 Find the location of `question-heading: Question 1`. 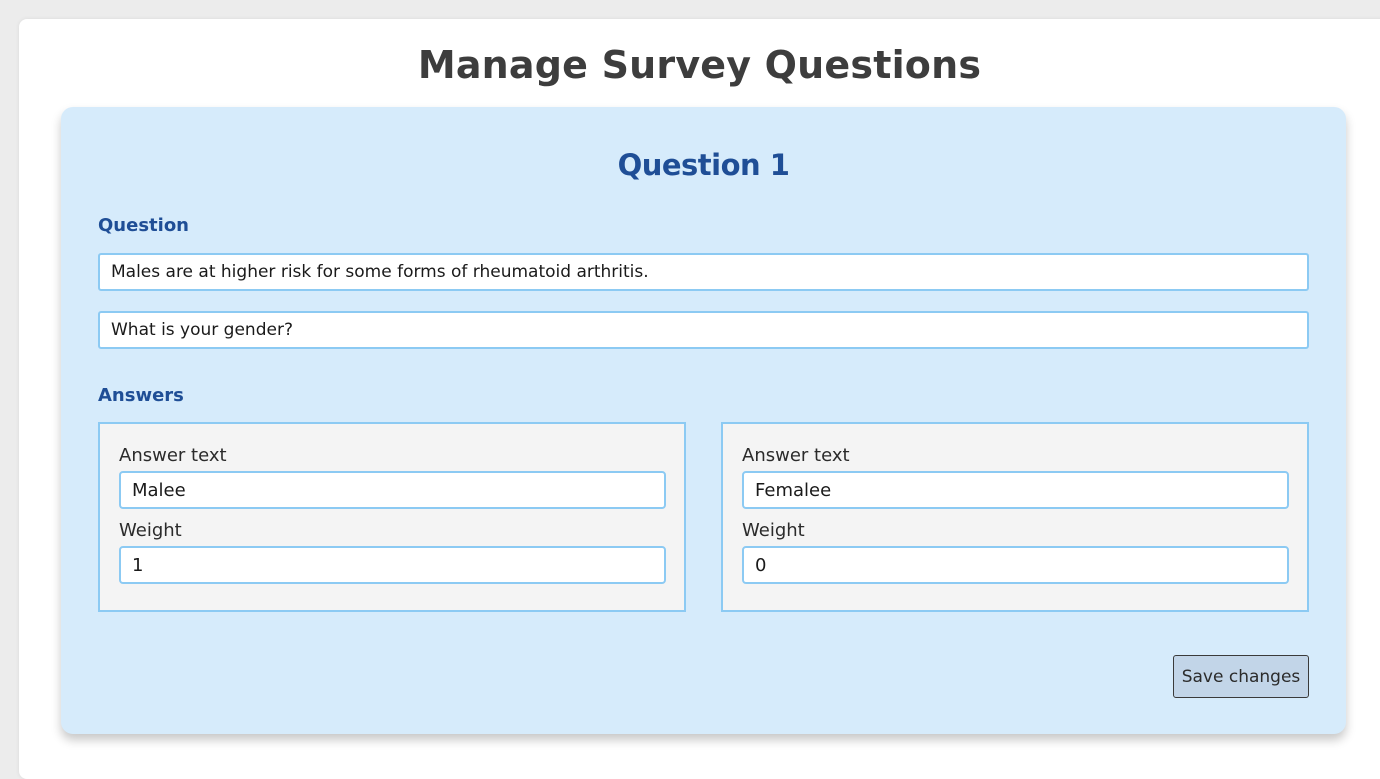

question-heading: Question 1 is located at coordinates (703, 165).